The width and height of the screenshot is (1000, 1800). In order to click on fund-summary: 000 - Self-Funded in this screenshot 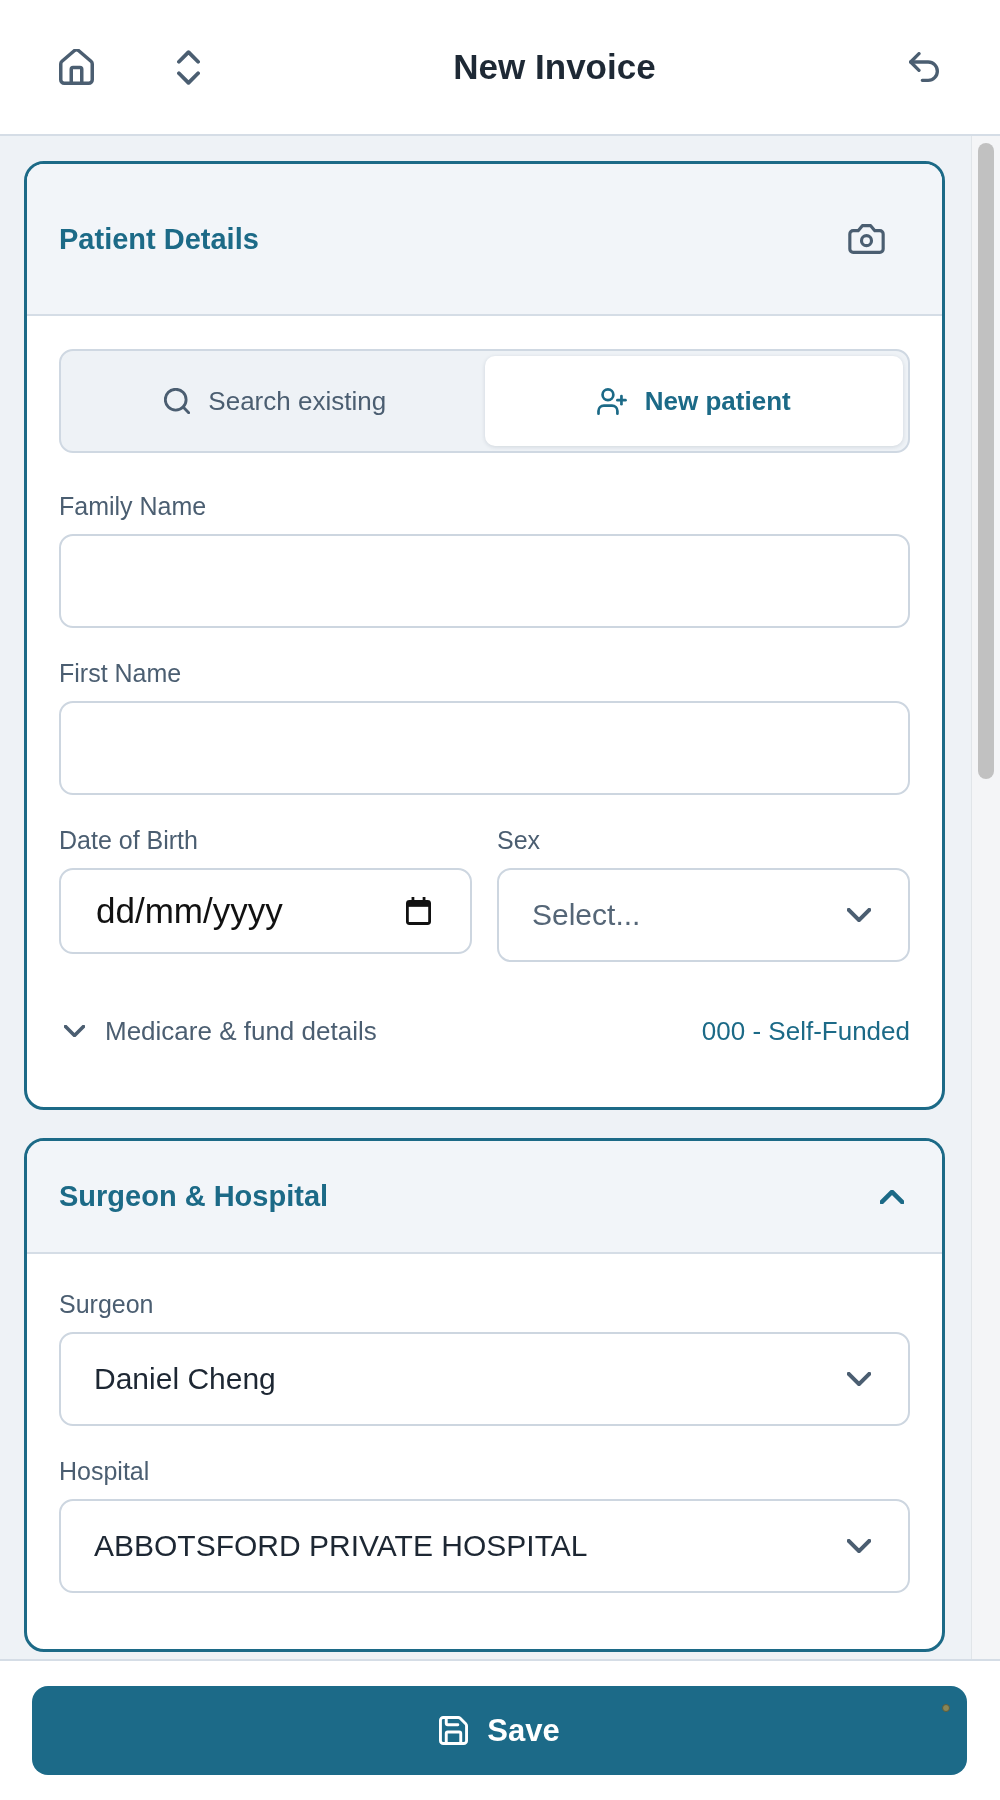, I will do `click(805, 1031)`.